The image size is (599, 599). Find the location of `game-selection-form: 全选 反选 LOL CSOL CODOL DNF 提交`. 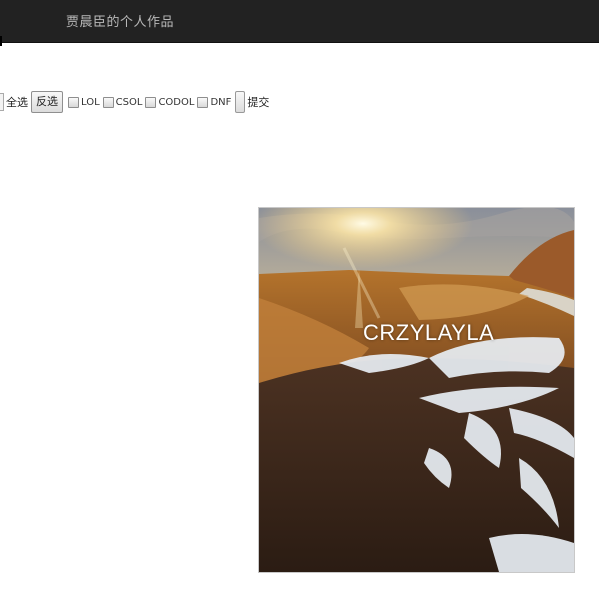

game-selection-form: 全选 反选 LOL CSOL CODOL DNF 提交 is located at coordinates (135, 102).